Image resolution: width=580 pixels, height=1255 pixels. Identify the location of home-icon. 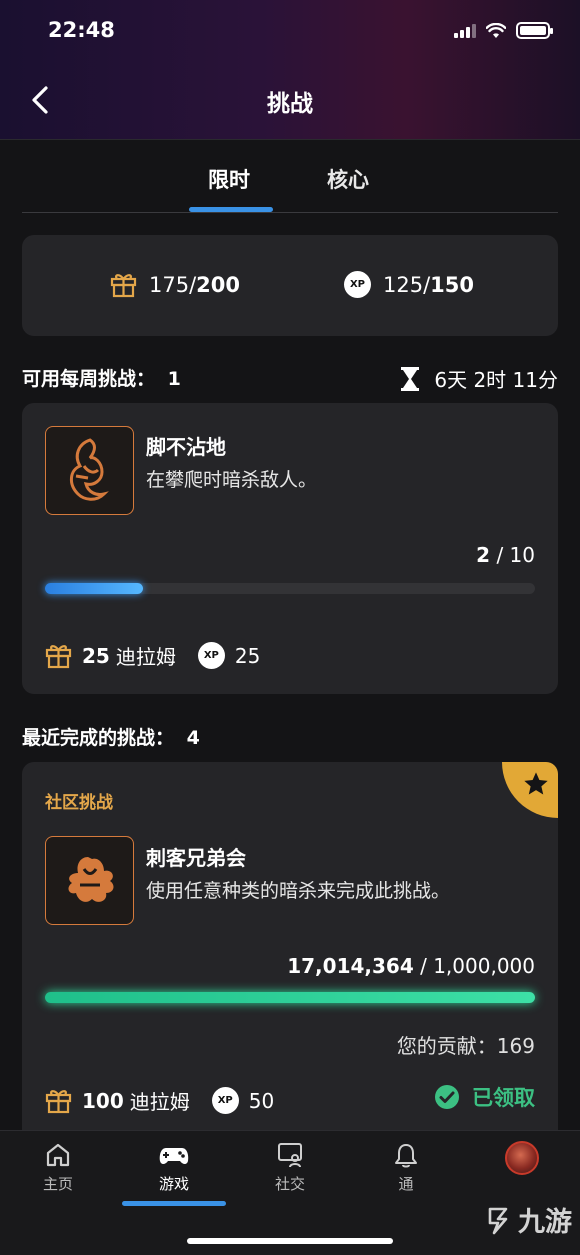
(58, 1155).